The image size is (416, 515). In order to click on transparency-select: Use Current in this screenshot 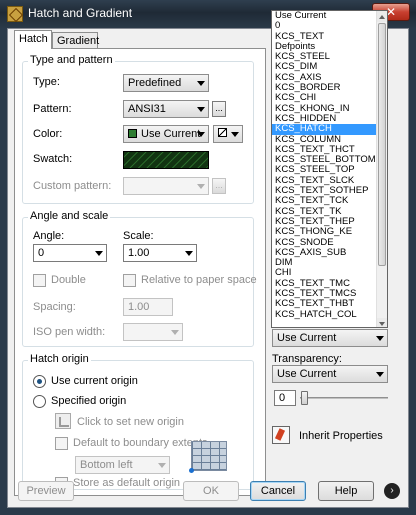, I will do `click(330, 374)`.